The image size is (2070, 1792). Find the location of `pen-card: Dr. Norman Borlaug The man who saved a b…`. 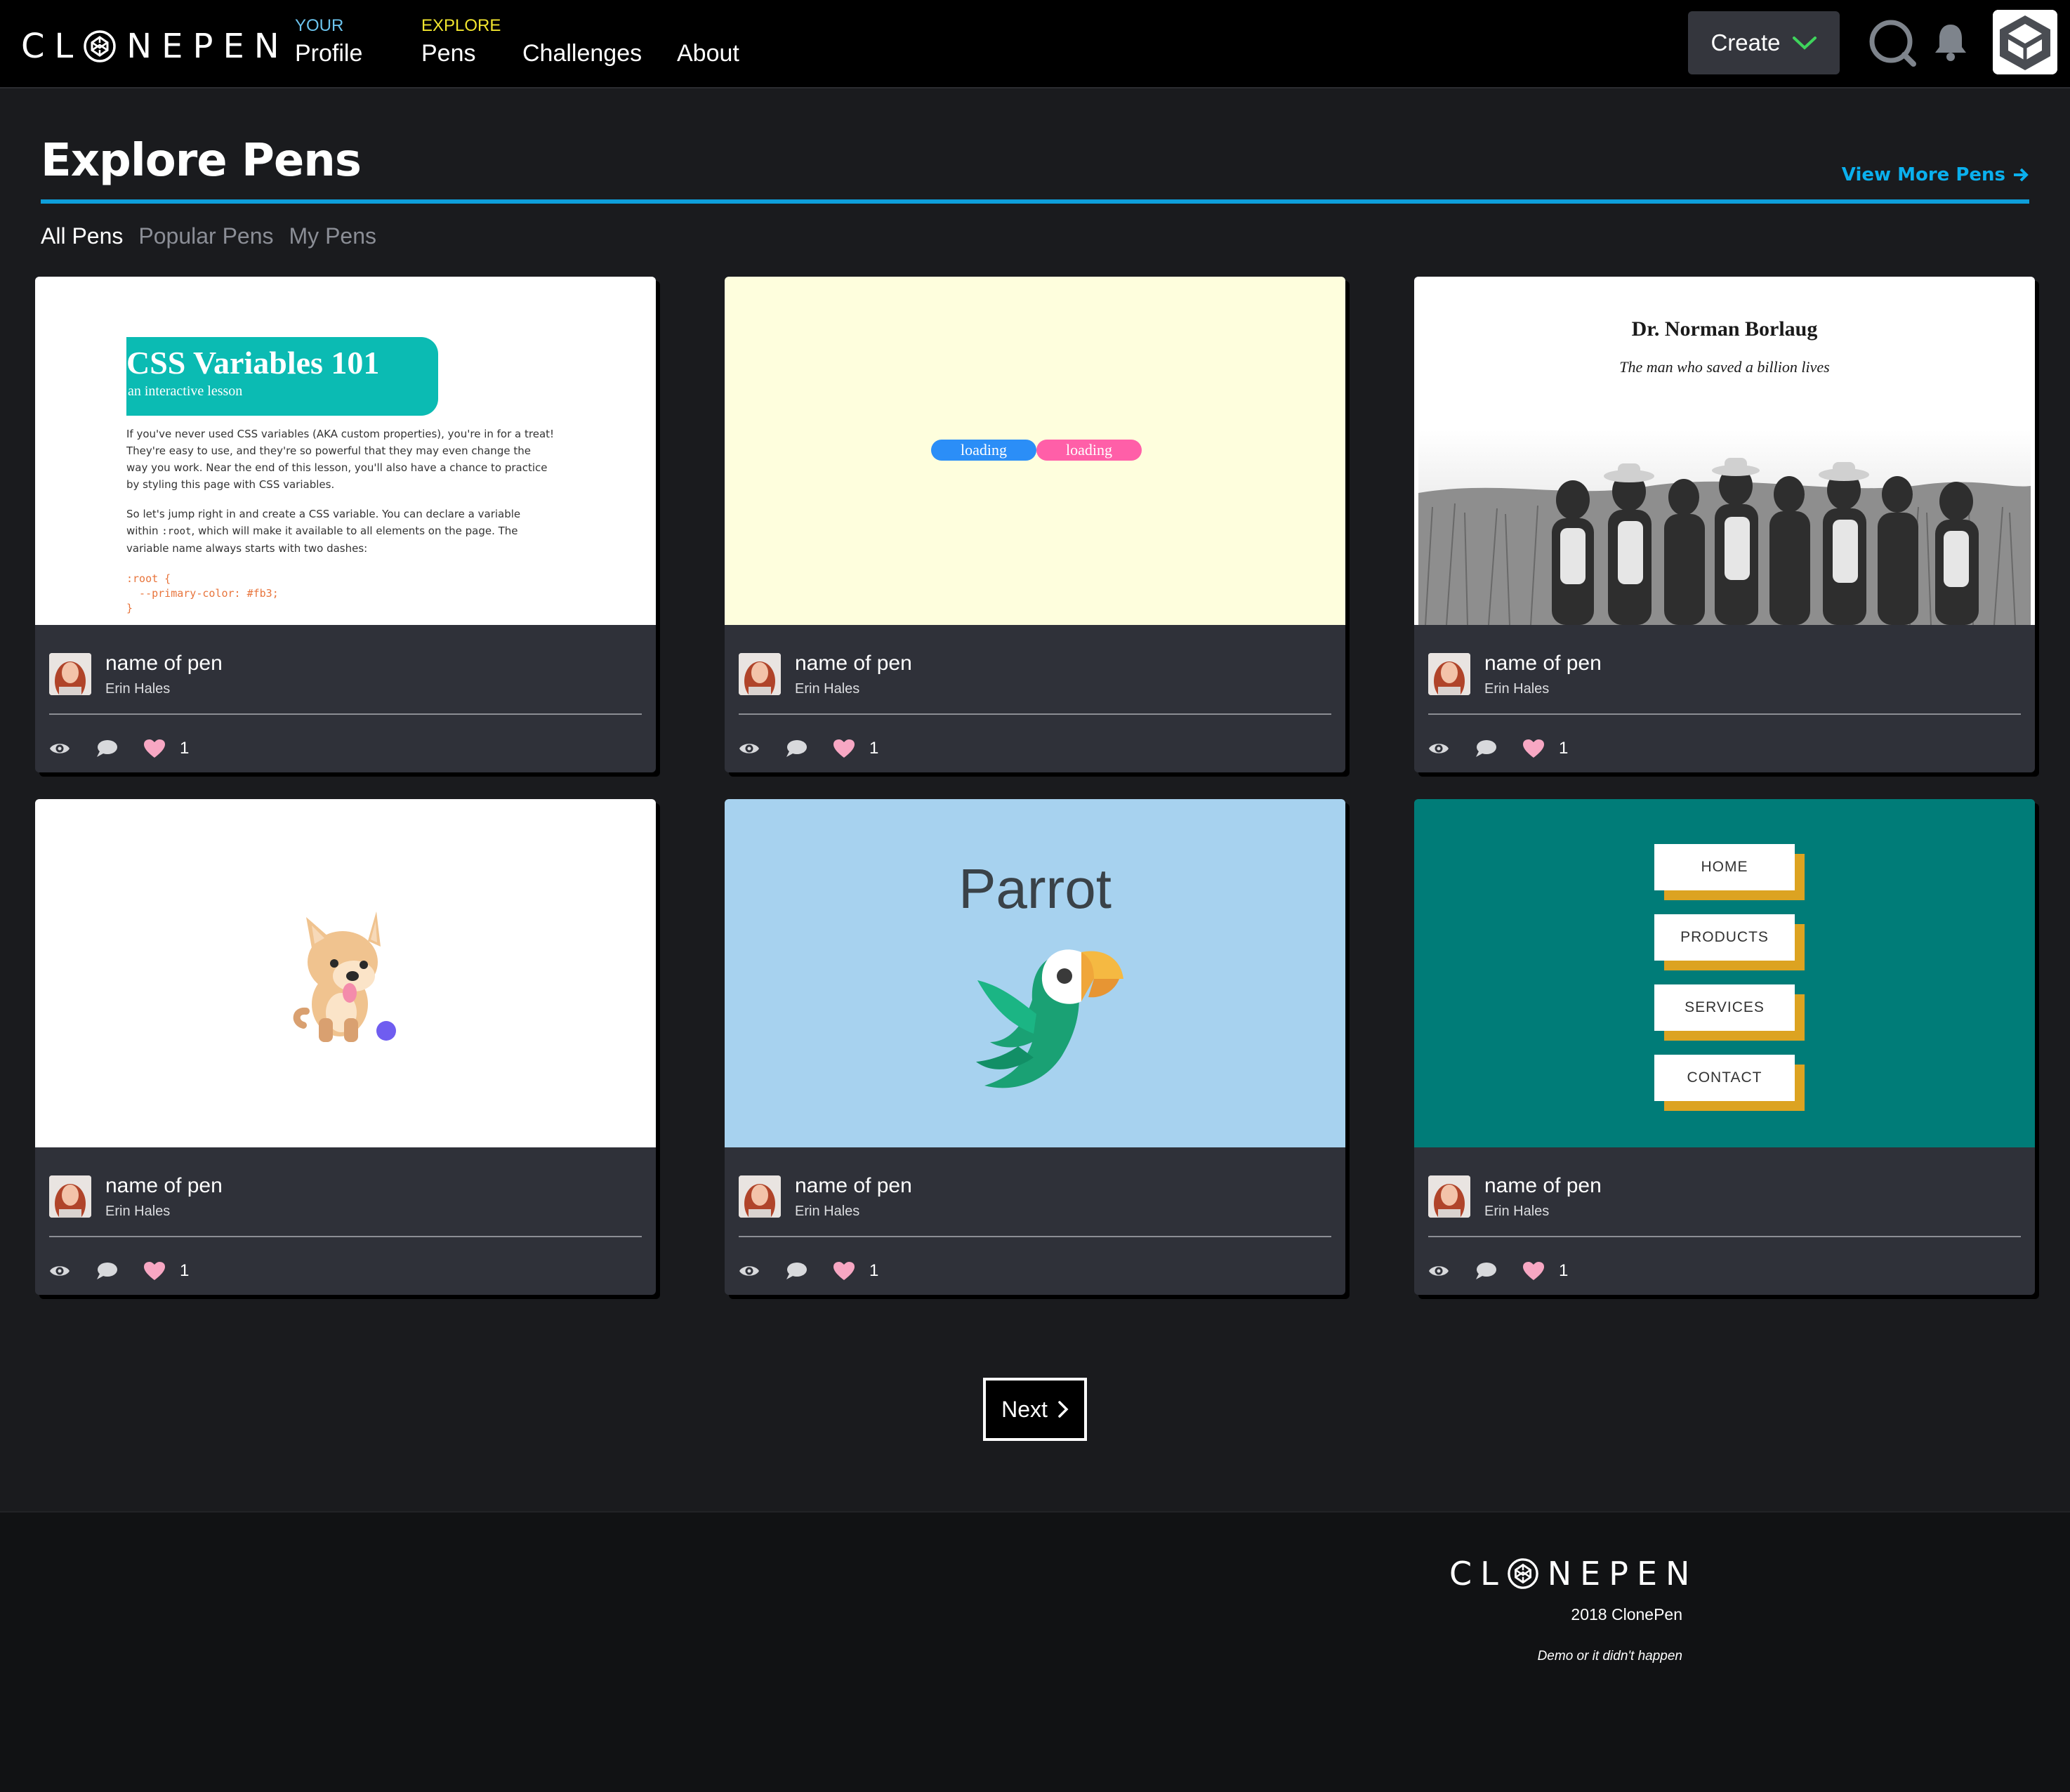

pen-card: Dr. Norman Borlaug The man who saved a b… is located at coordinates (1724, 524).